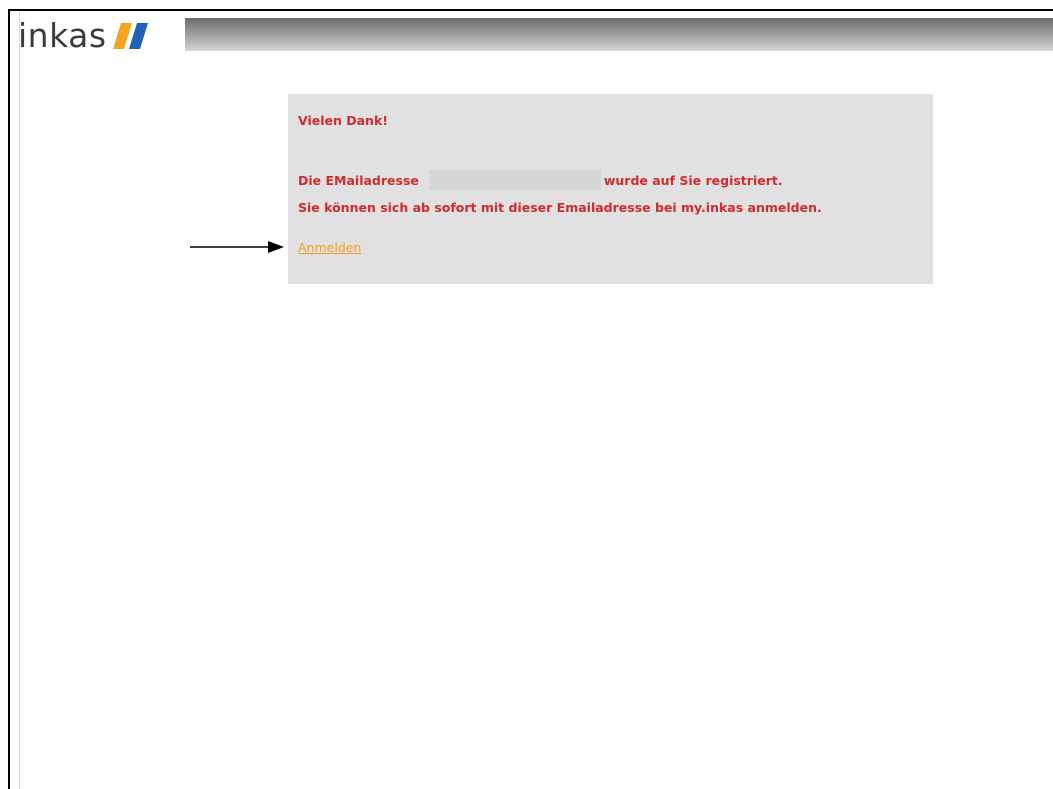 This screenshot has height=789, width=1053. I want to click on inkas-logo: inkas, so click(86, 35).